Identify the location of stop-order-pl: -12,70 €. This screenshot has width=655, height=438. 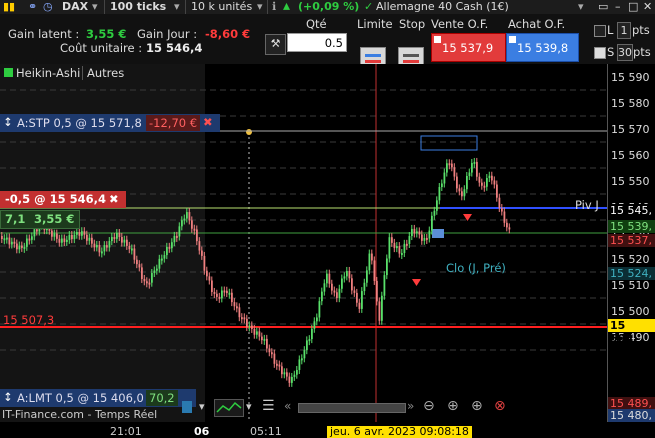
(173, 123).